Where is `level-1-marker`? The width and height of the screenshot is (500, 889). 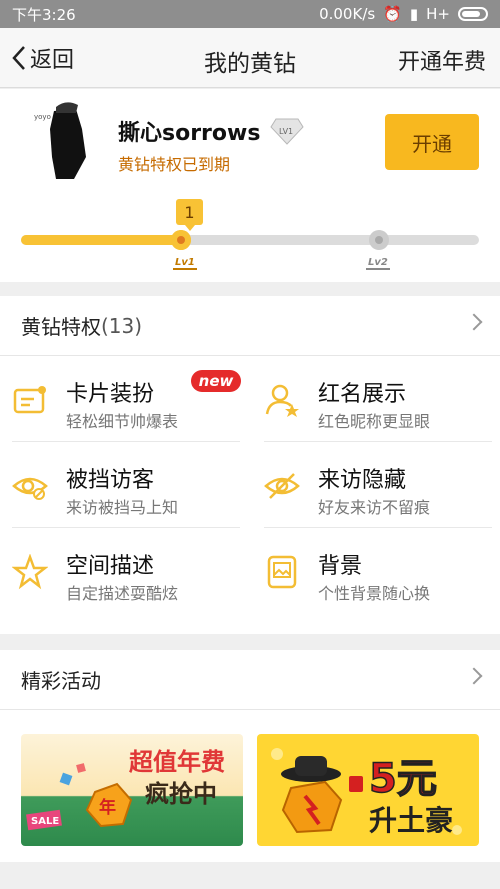
level-1-marker is located at coordinates (181, 240).